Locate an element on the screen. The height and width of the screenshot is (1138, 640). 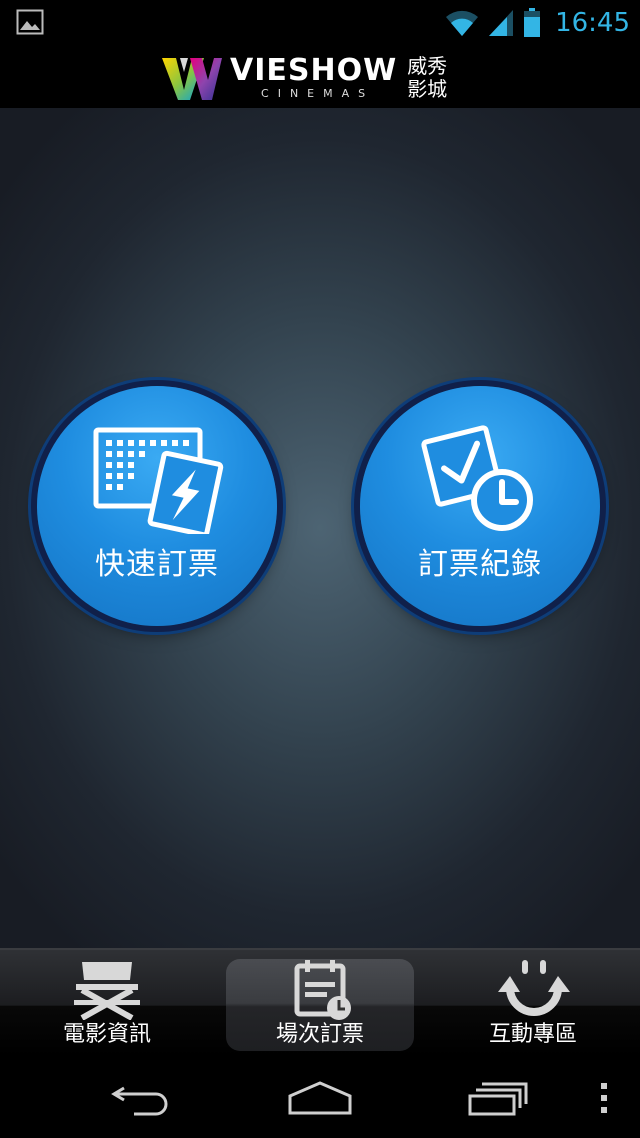
back-icon is located at coordinates (139, 1101).